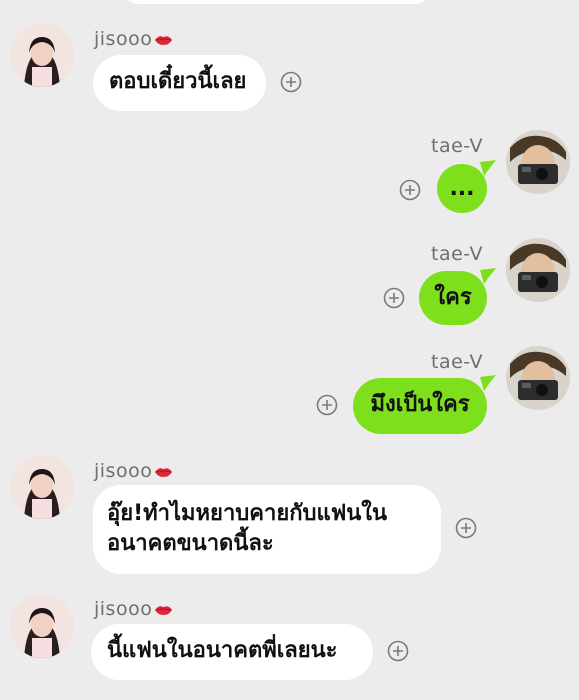 This screenshot has width=579, height=700. What do you see at coordinates (232, 652) in the screenshot?
I see `message-bubble: นี้แฟนในอนาคตพี่เลยนะ` at bounding box center [232, 652].